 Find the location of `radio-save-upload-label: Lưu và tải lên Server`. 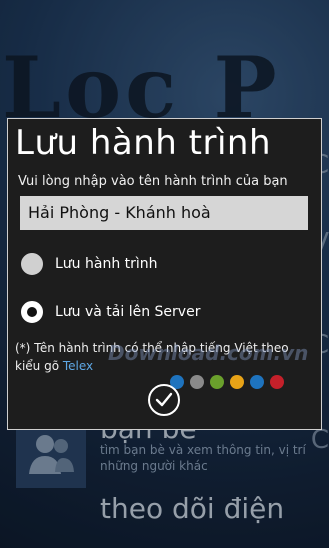

radio-save-upload-label: Lưu và tải lên Server is located at coordinates (128, 312).